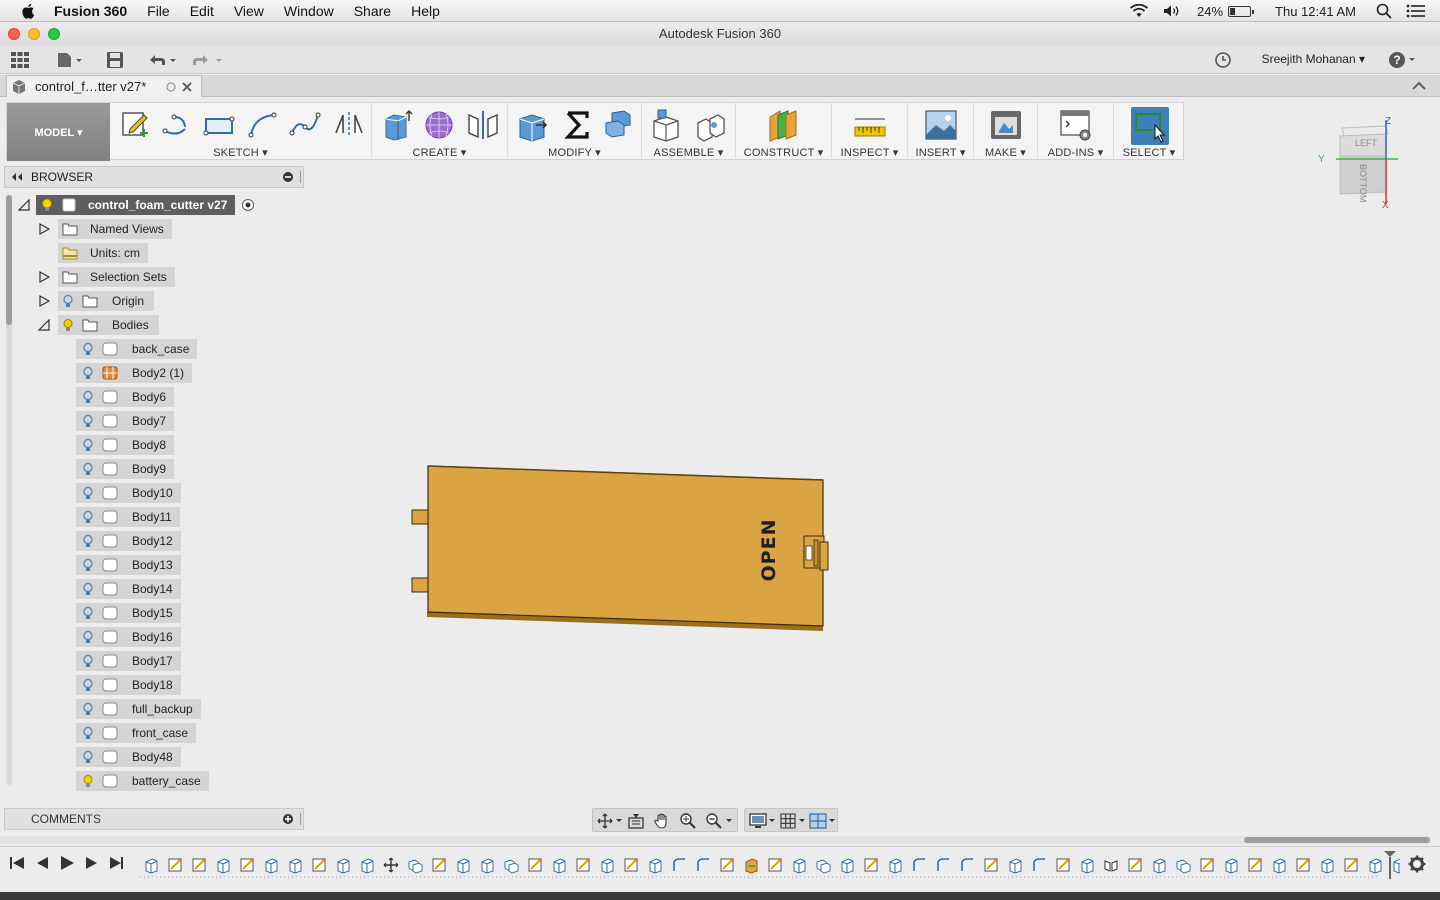 This screenshot has width=1440, height=900. Describe the element at coordinates (187, 87) in the screenshot. I see `close-tab-icon` at that location.